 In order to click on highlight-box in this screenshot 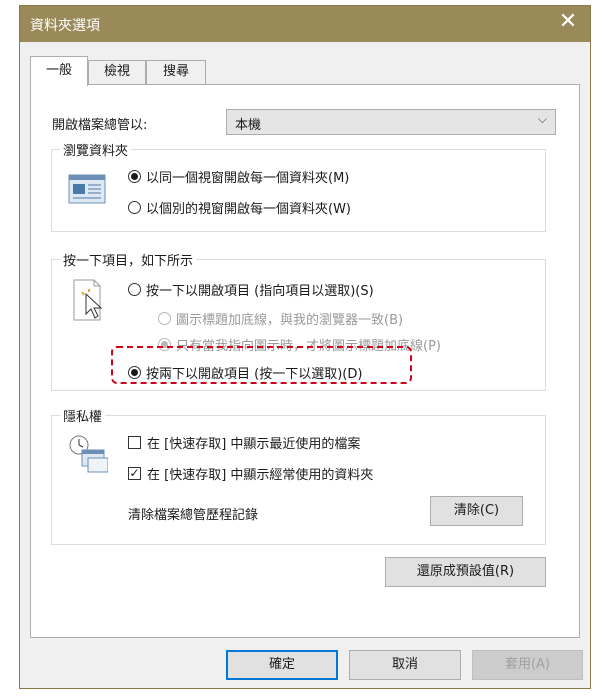, I will do `click(261, 365)`.